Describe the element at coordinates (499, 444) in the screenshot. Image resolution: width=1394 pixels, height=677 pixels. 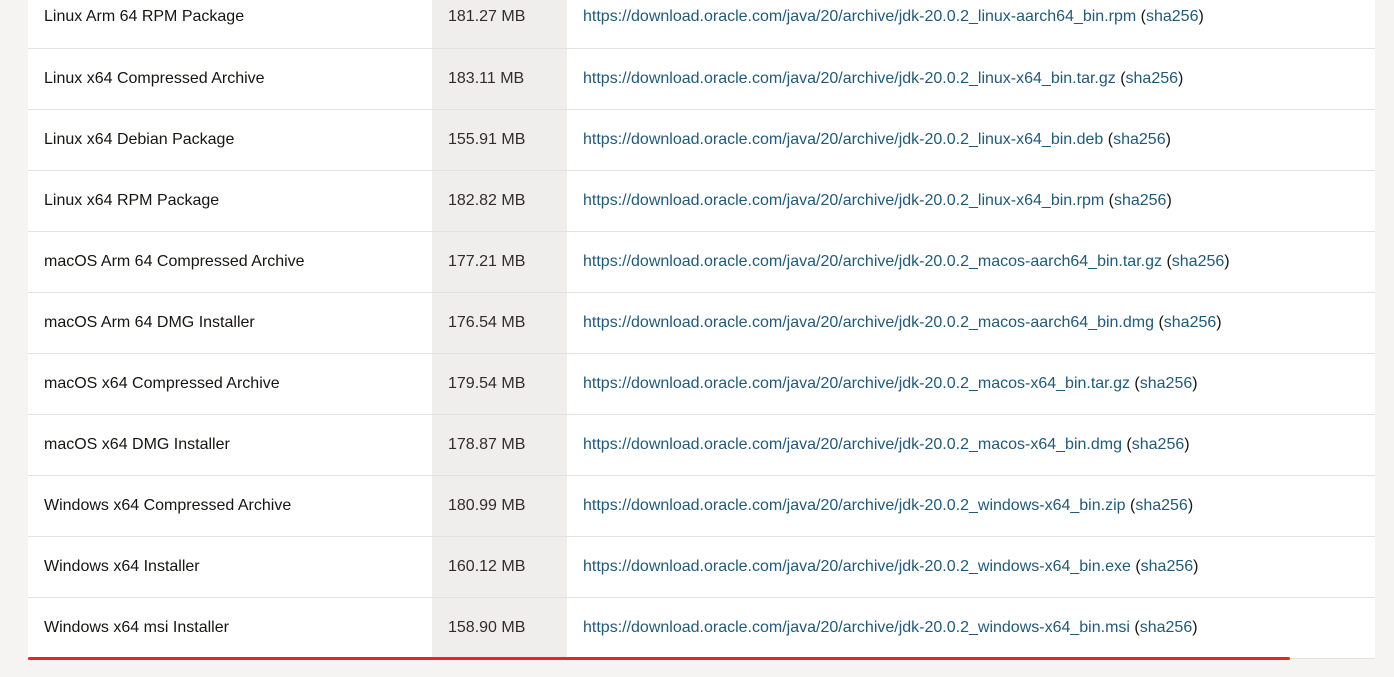
I see `file-size-cell: 178.87 MB` at that location.